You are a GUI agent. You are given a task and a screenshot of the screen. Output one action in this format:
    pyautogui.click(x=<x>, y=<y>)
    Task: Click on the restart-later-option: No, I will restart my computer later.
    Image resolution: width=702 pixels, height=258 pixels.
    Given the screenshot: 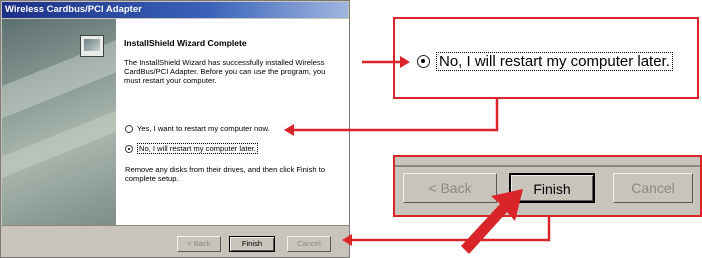 What is the action you would take?
    pyautogui.click(x=191, y=148)
    